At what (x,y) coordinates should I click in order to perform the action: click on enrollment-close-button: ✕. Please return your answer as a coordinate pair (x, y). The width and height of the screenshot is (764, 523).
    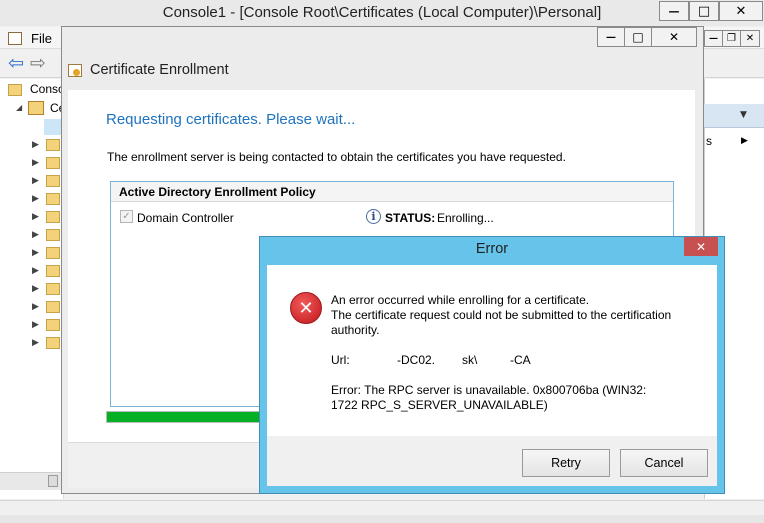
    Looking at the image, I should click on (674, 37).